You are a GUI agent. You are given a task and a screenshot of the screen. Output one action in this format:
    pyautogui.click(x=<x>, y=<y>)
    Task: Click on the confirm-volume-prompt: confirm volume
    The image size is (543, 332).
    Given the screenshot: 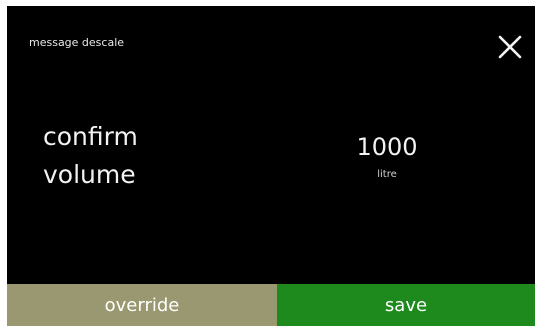 What is the action you would take?
    pyautogui.click(x=90, y=156)
    